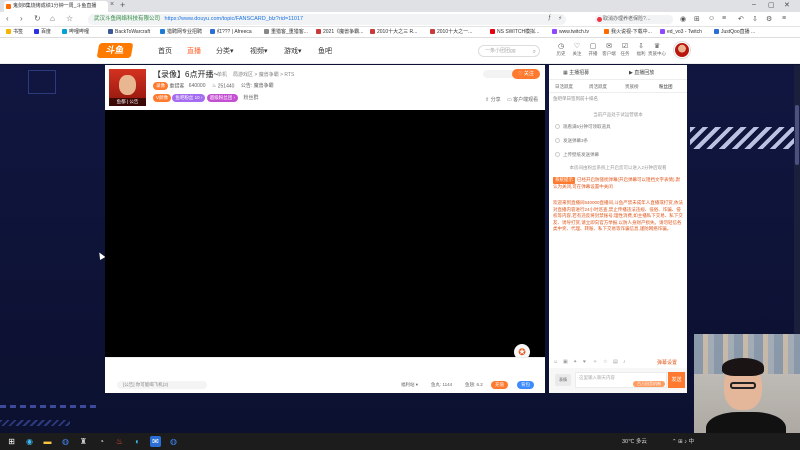 The width and height of the screenshot is (800, 450). Describe the element at coordinates (683, 441) in the screenshot. I see `system-tray: ⌃ ⊞ ♪ 中` at that location.